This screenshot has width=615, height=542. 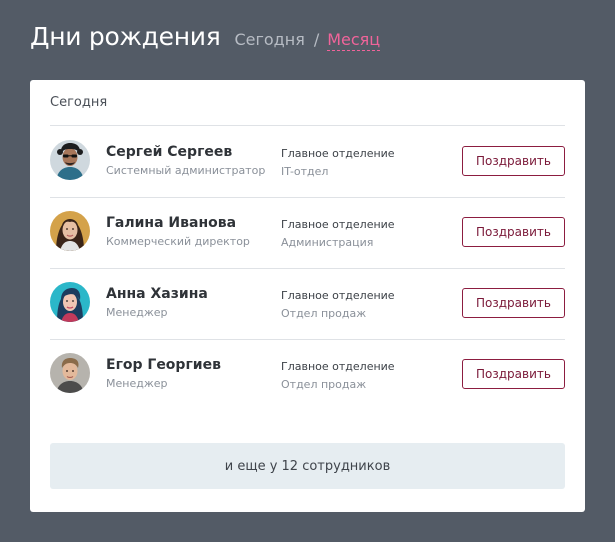 What do you see at coordinates (157, 294) in the screenshot?
I see `person-name: Анна Хазина` at bounding box center [157, 294].